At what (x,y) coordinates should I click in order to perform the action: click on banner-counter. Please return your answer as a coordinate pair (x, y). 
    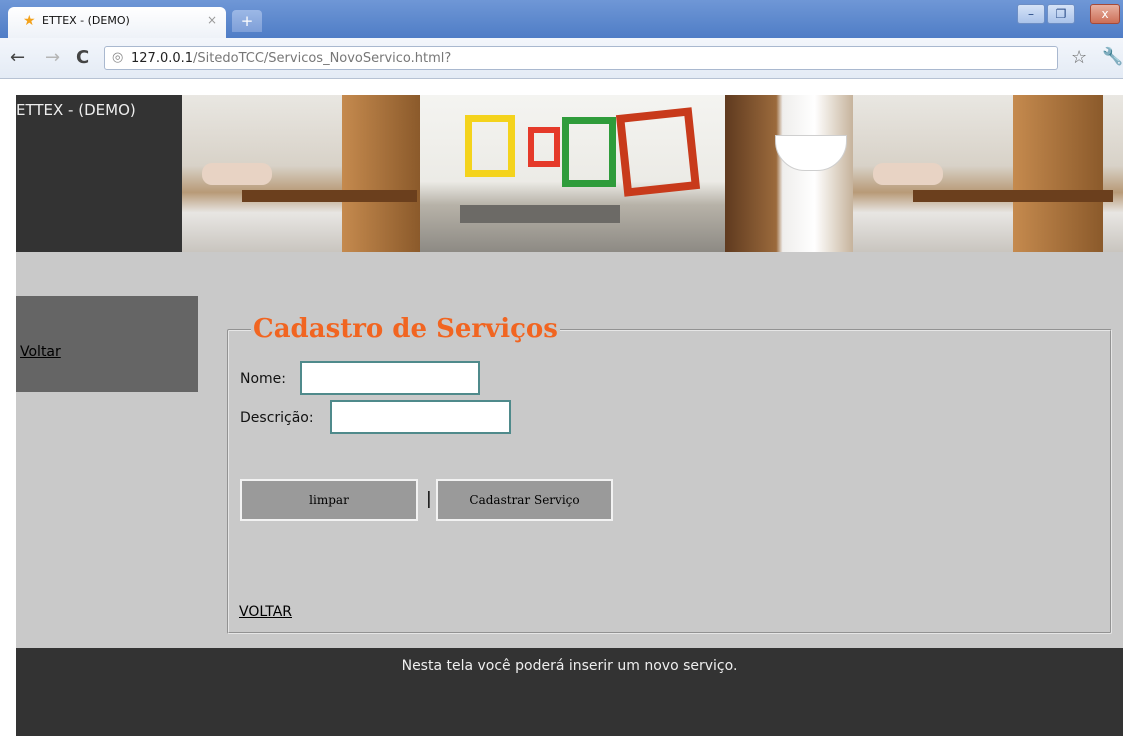
    Looking at the image, I should click on (540, 214).